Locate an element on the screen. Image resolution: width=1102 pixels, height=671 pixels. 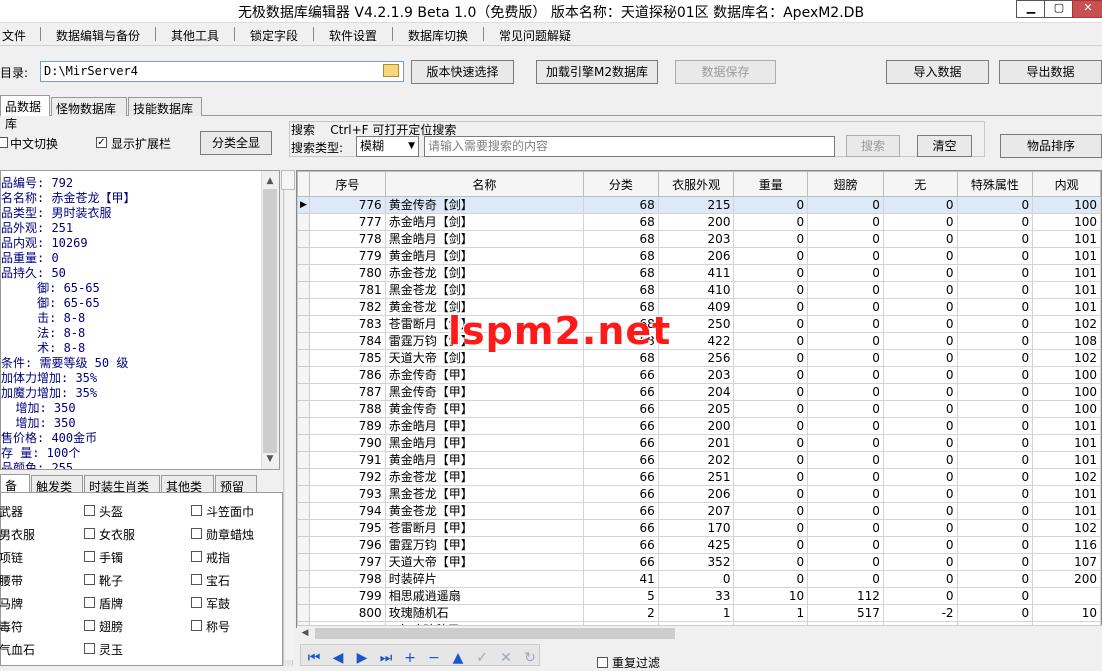
table-cell: 108 is located at coordinates (1066, 341).